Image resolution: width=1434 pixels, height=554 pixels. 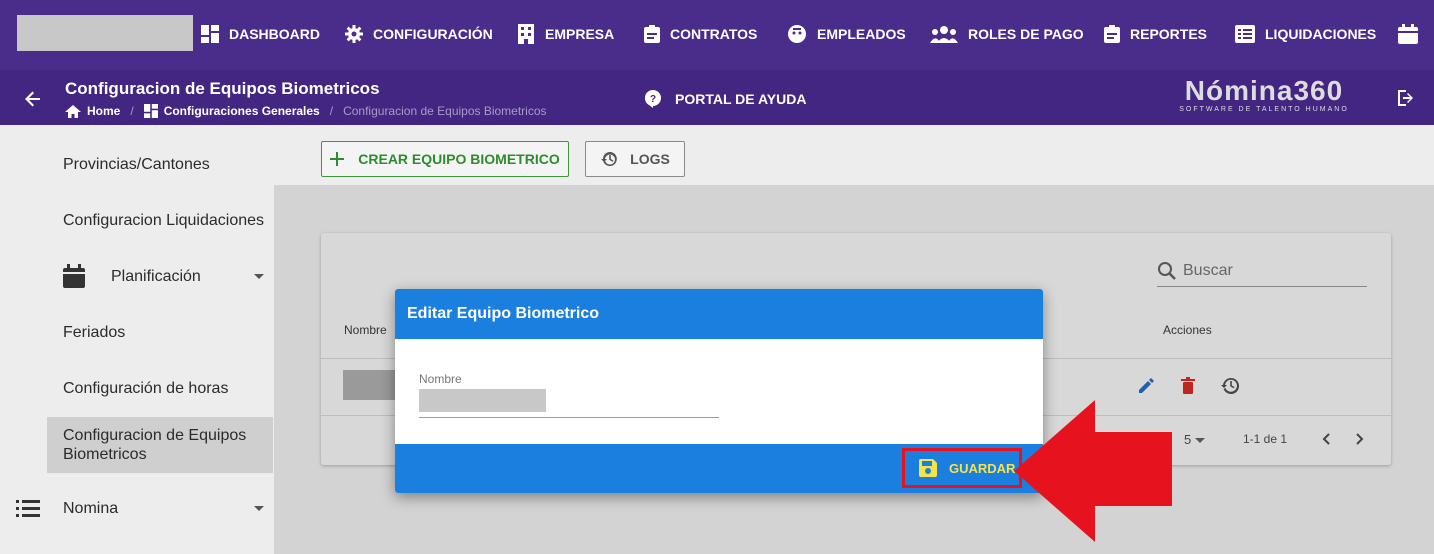 What do you see at coordinates (1360, 439) in the screenshot?
I see `chevron-right-icon` at bounding box center [1360, 439].